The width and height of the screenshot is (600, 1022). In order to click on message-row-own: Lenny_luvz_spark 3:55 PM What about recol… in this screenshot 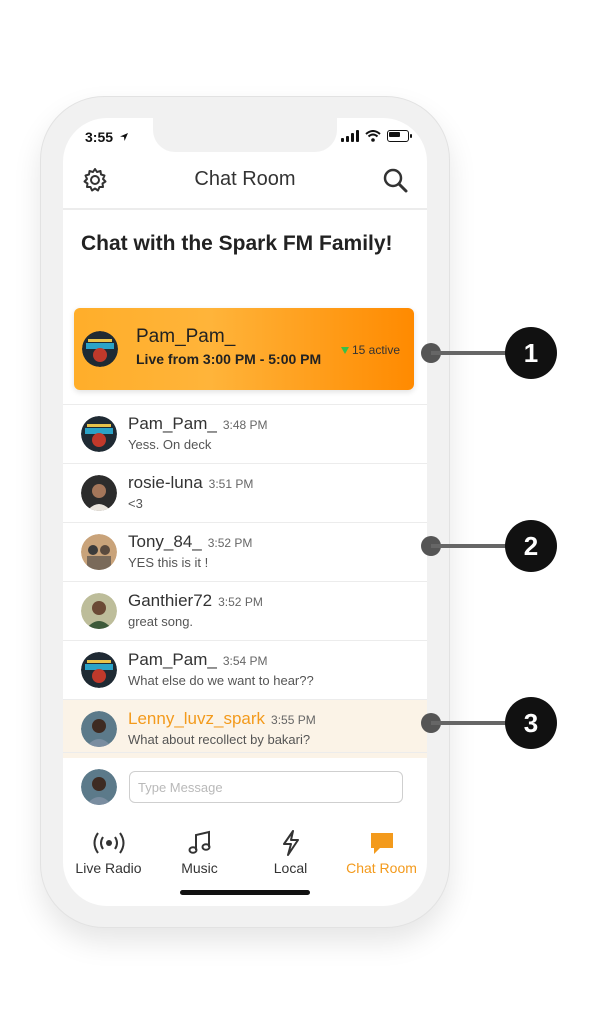, I will do `click(245, 728)`.